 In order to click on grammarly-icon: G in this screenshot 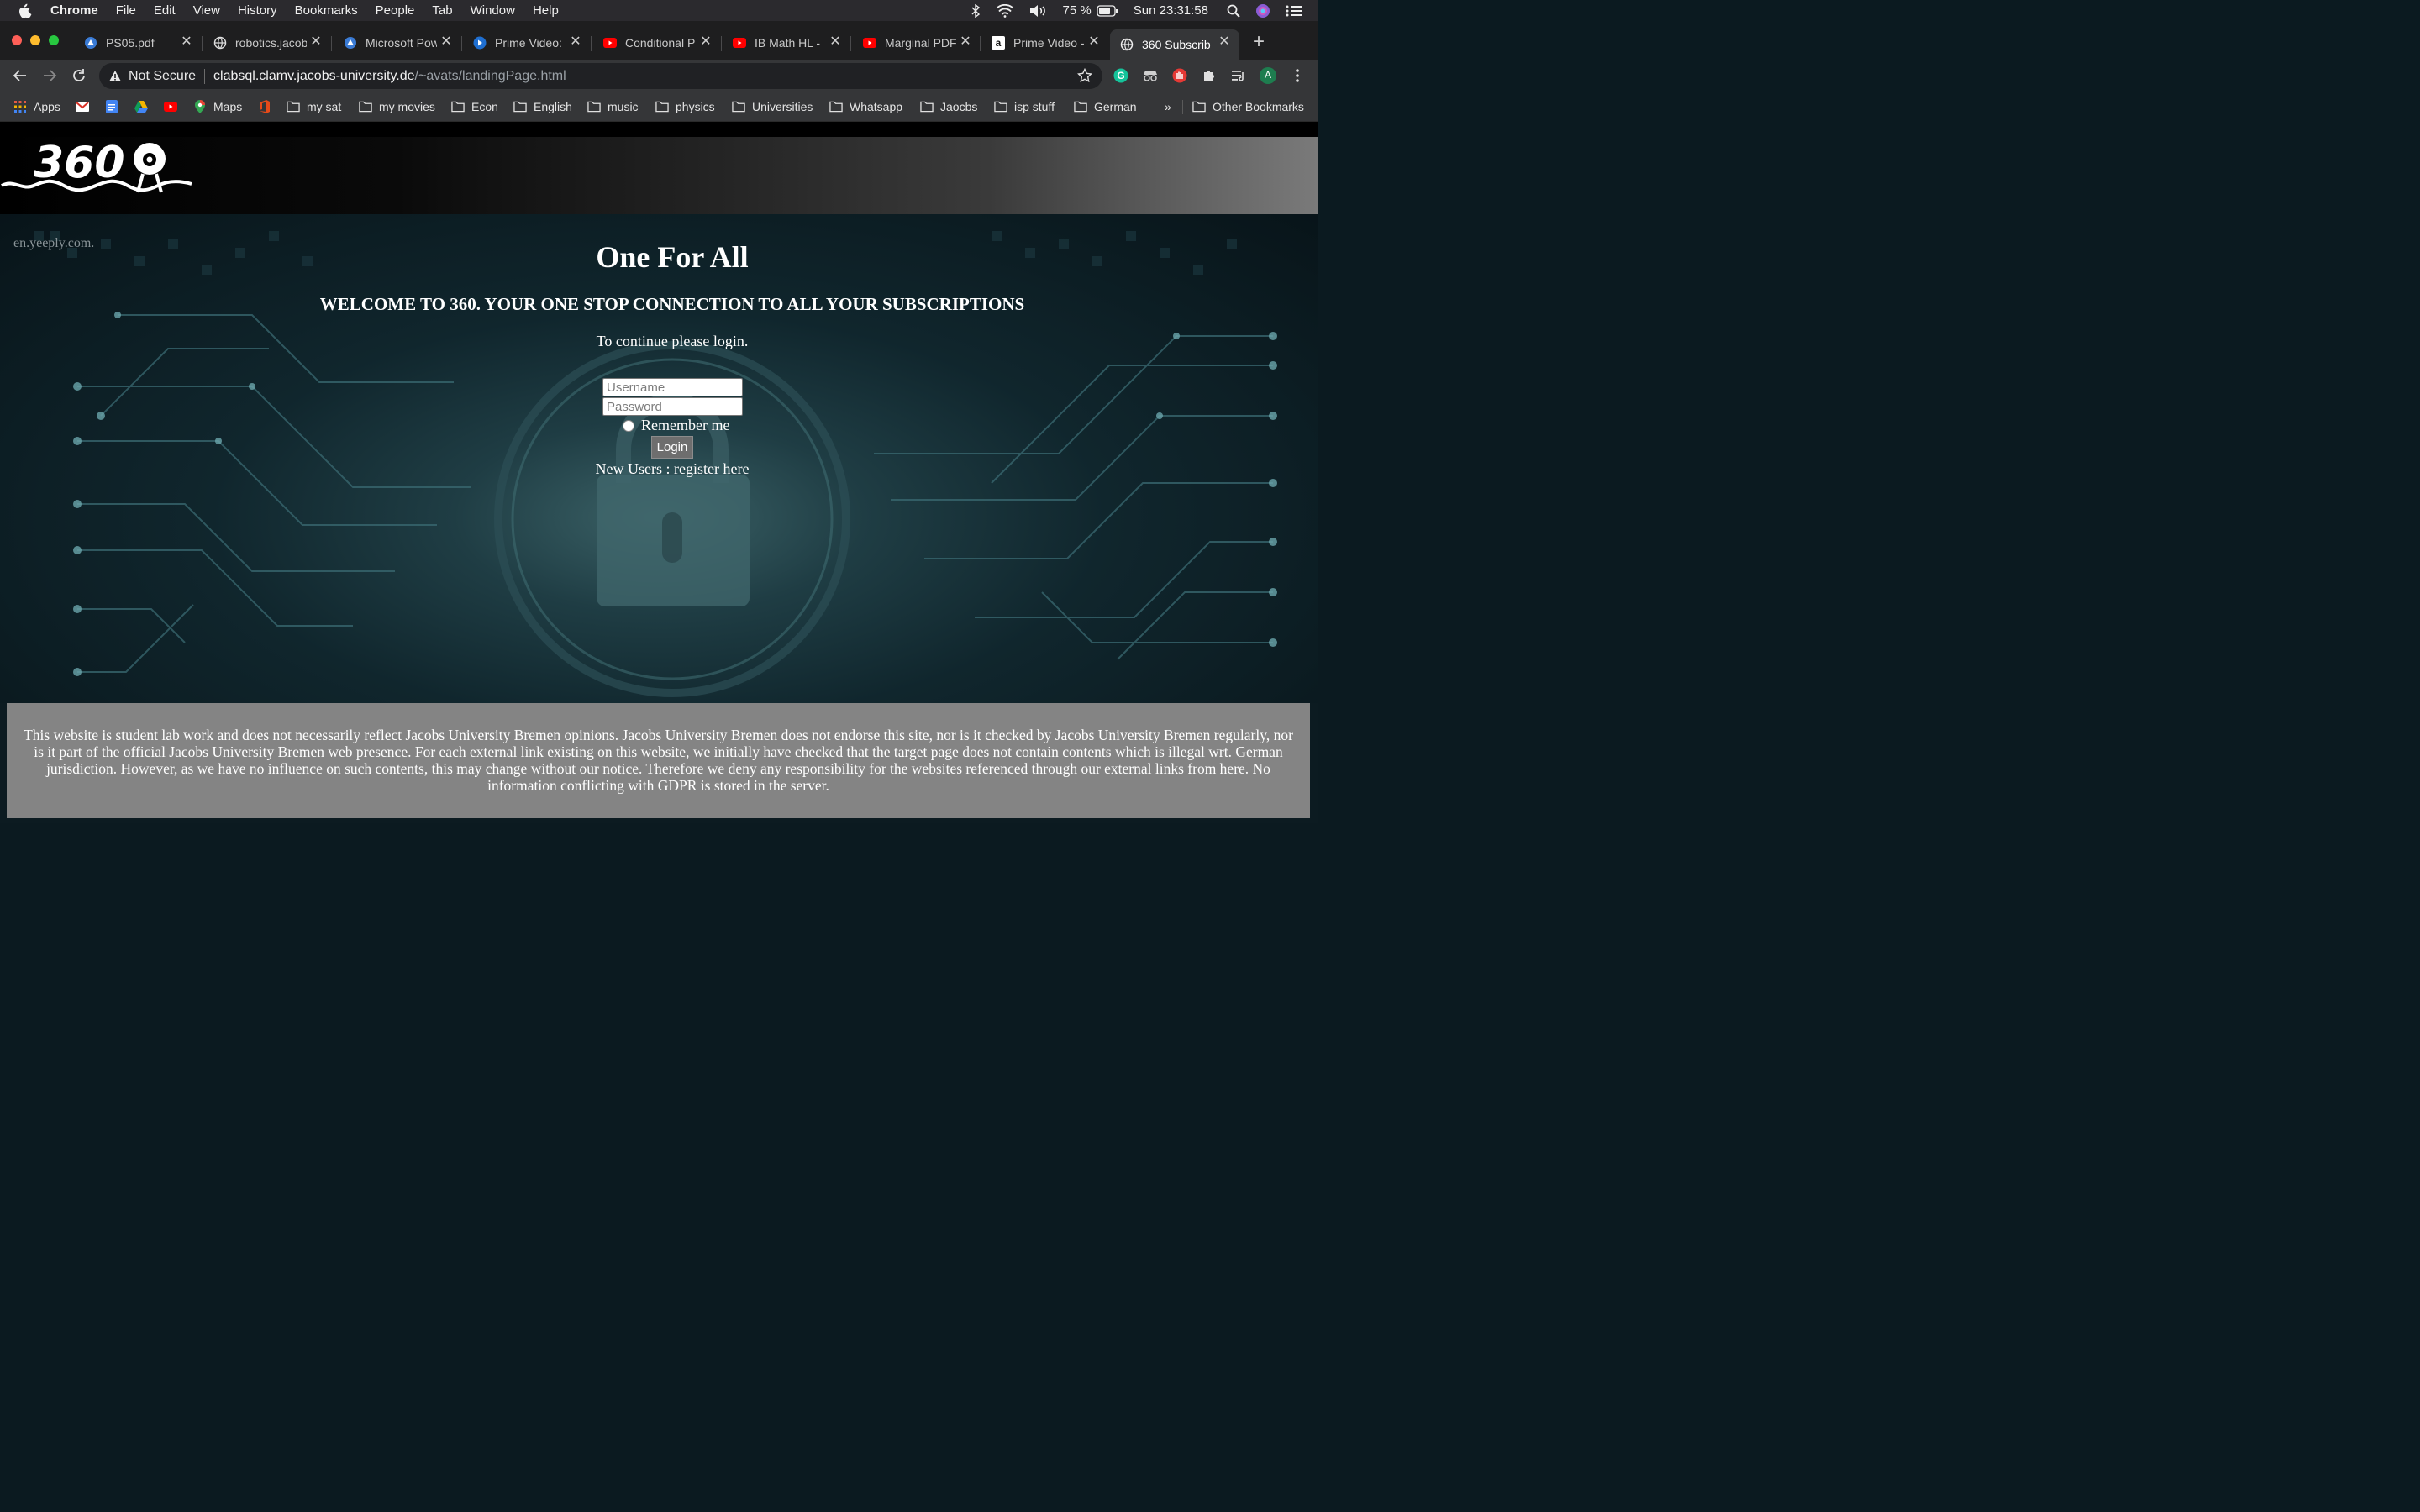, I will do `click(1121, 75)`.